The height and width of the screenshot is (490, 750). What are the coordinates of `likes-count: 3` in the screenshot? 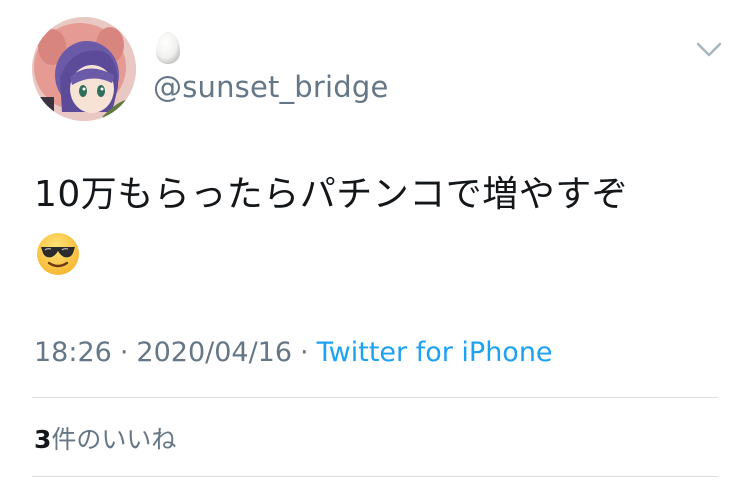 It's located at (43, 439).